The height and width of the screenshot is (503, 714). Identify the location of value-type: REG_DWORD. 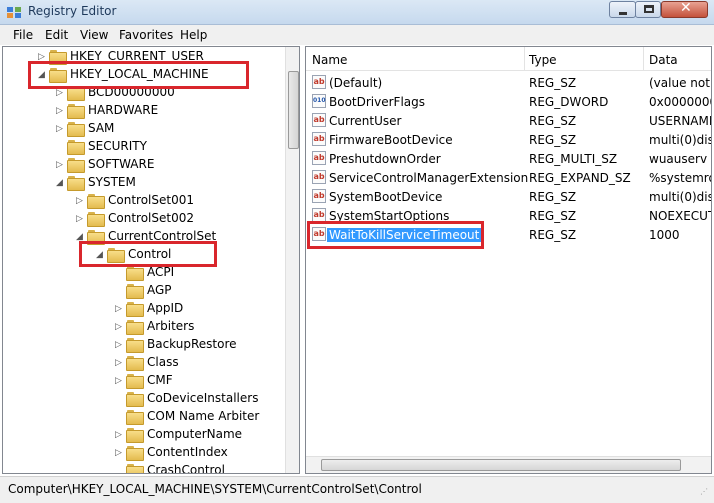
(569, 102).